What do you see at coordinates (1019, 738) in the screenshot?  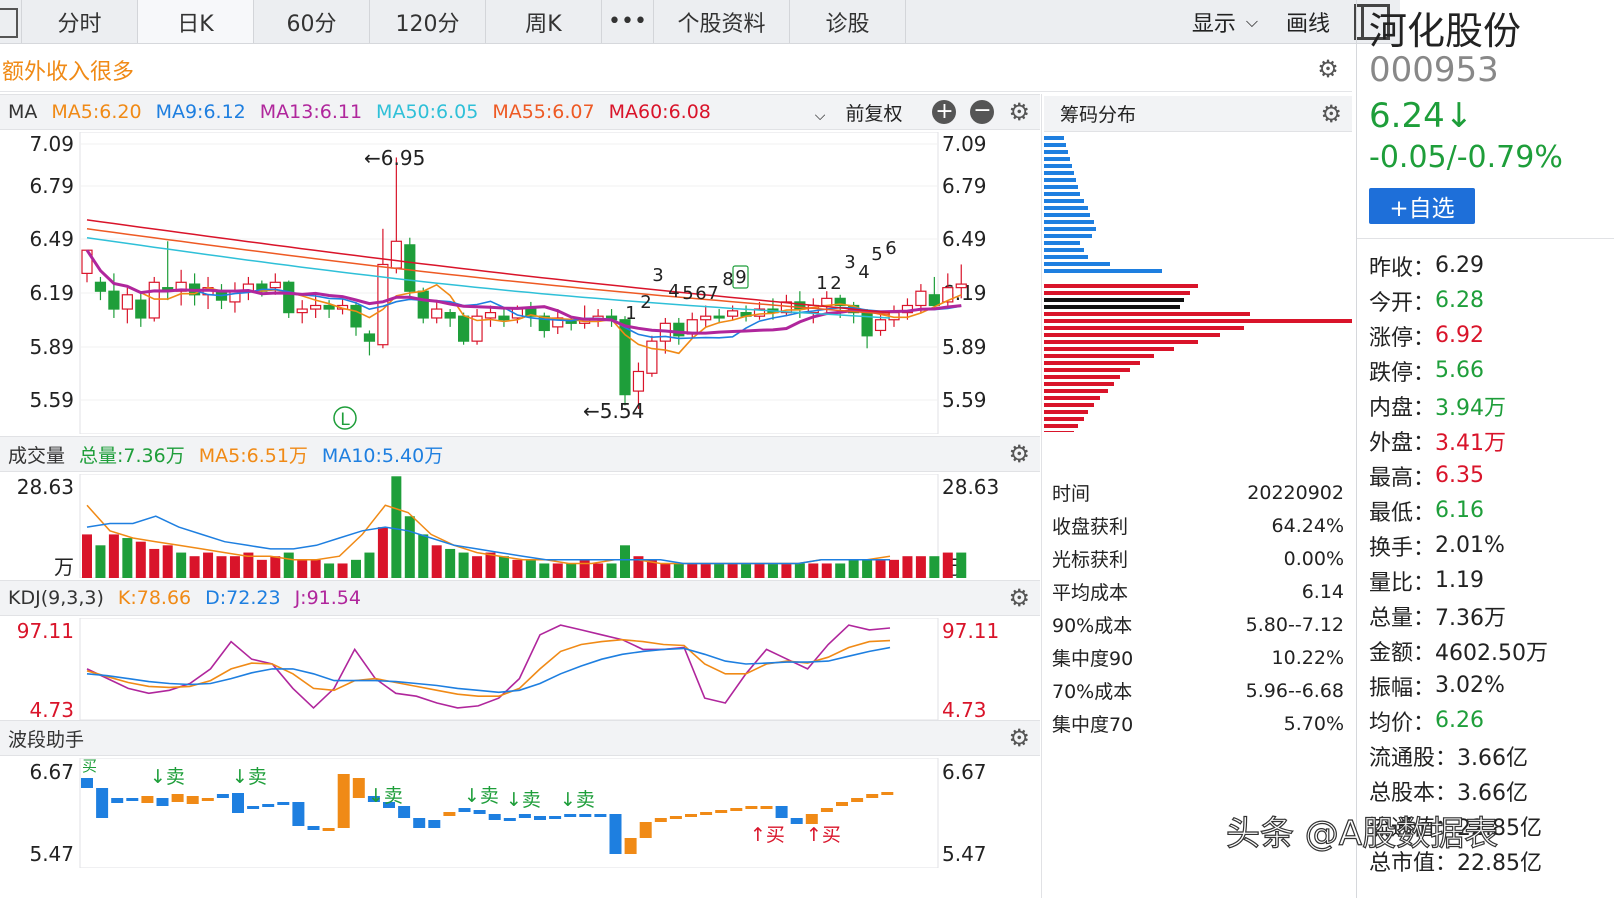 I see `wave-gear-icon: ⚙` at bounding box center [1019, 738].